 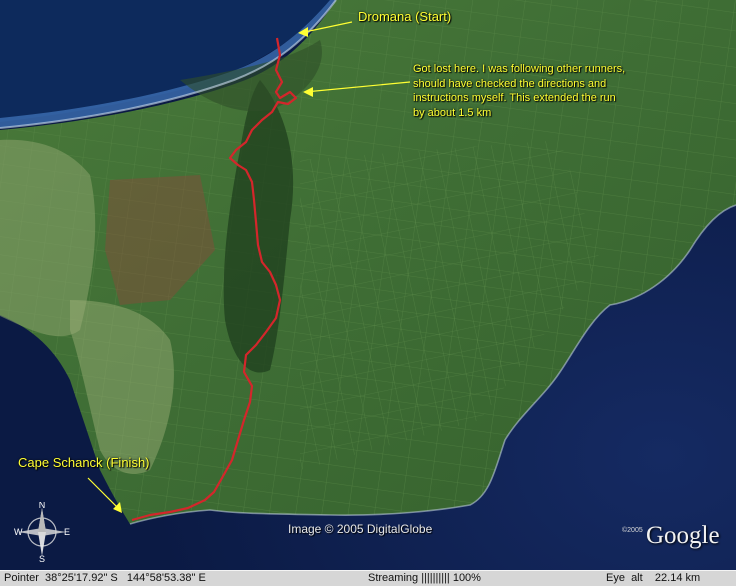 I want to click on google-logo: Google, so click(x=683, y=535).